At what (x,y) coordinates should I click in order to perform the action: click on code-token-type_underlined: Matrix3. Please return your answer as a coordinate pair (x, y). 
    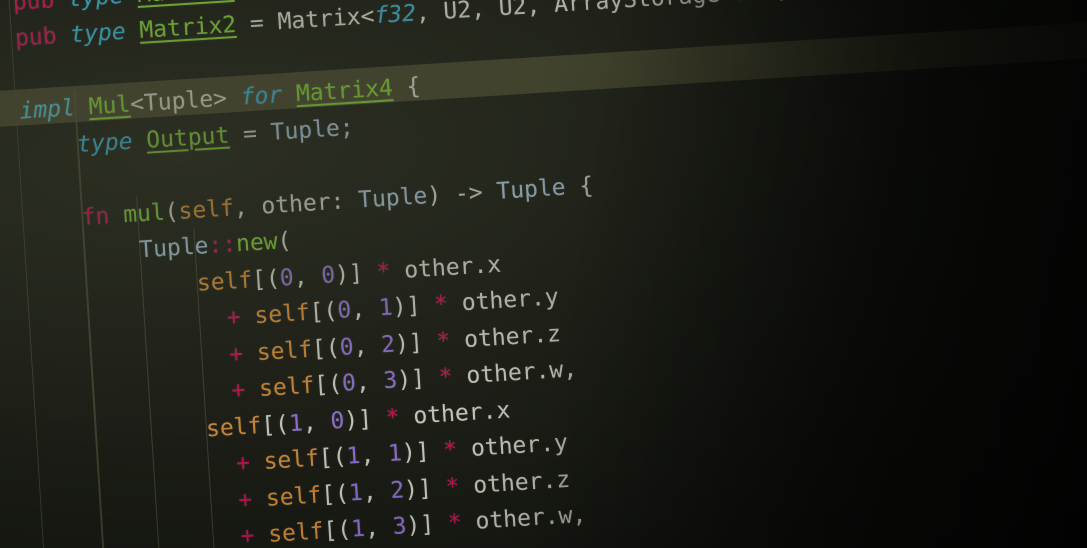
    Looking at the image, I should click on (185, 3).